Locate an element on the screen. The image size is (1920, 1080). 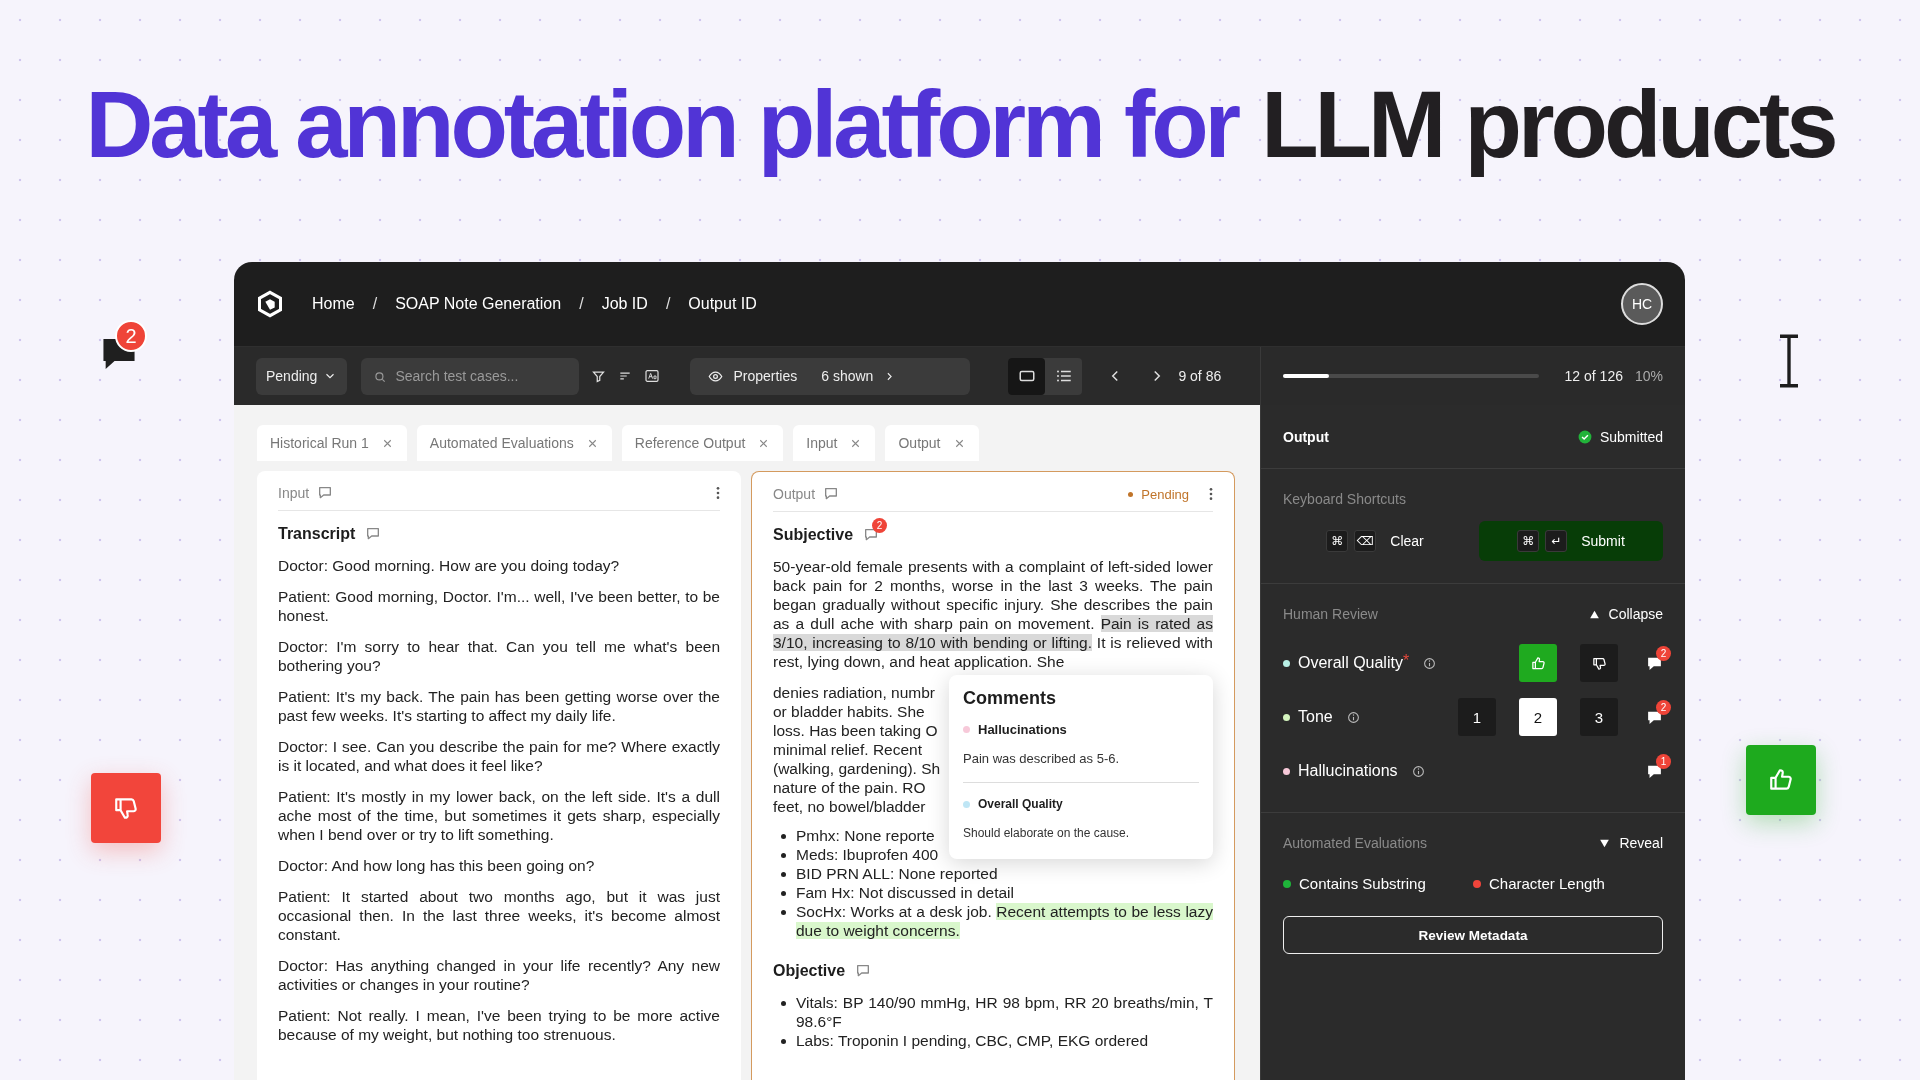
section-title: Objective is located at coordinates (809, 971).